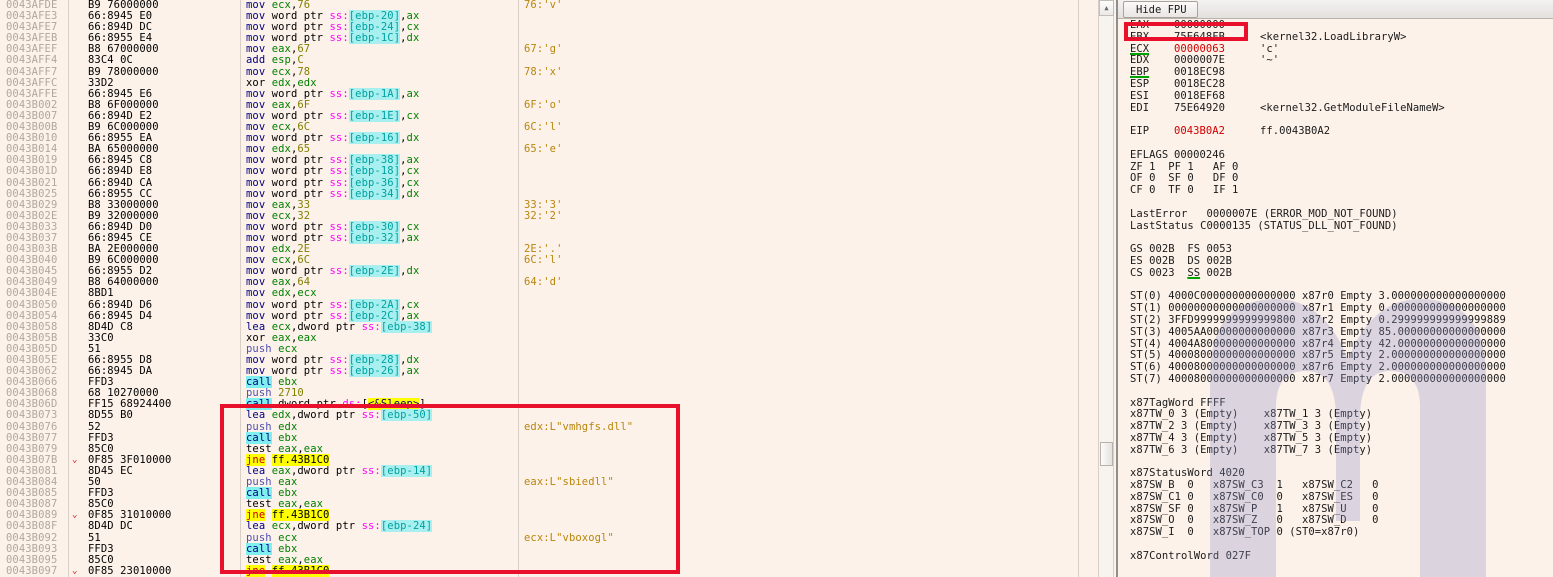 The height and width of the screenshot is (577, 1553). Describe the element at coordinates (32, 293) in the screenshot. I see `row-address: 0043B04E` at that location.